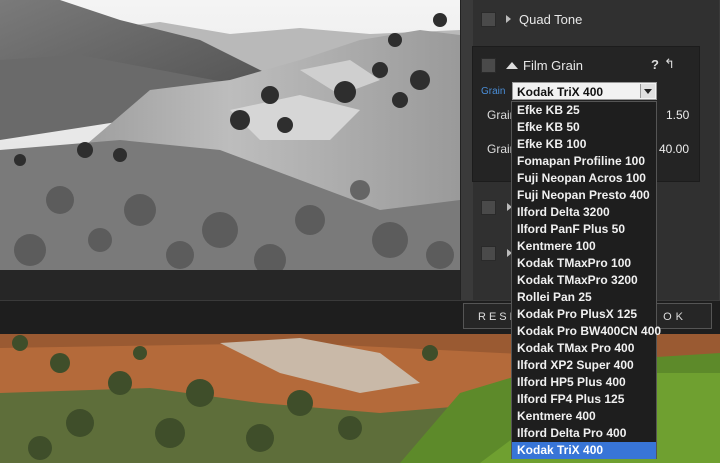 The width and height of the screenshot is (720, 463). I want to click on dropdown-option: Kentmere 400, so click(584, 416).